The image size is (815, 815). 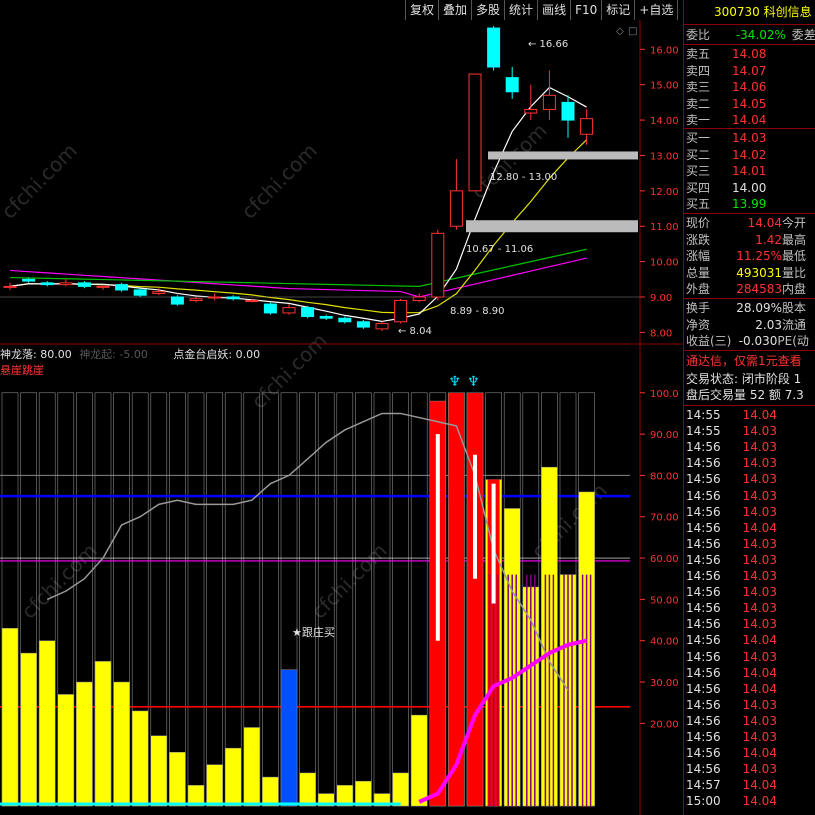 I want to click on osc-tick-label: 80.00, so click(x=664, y=476).